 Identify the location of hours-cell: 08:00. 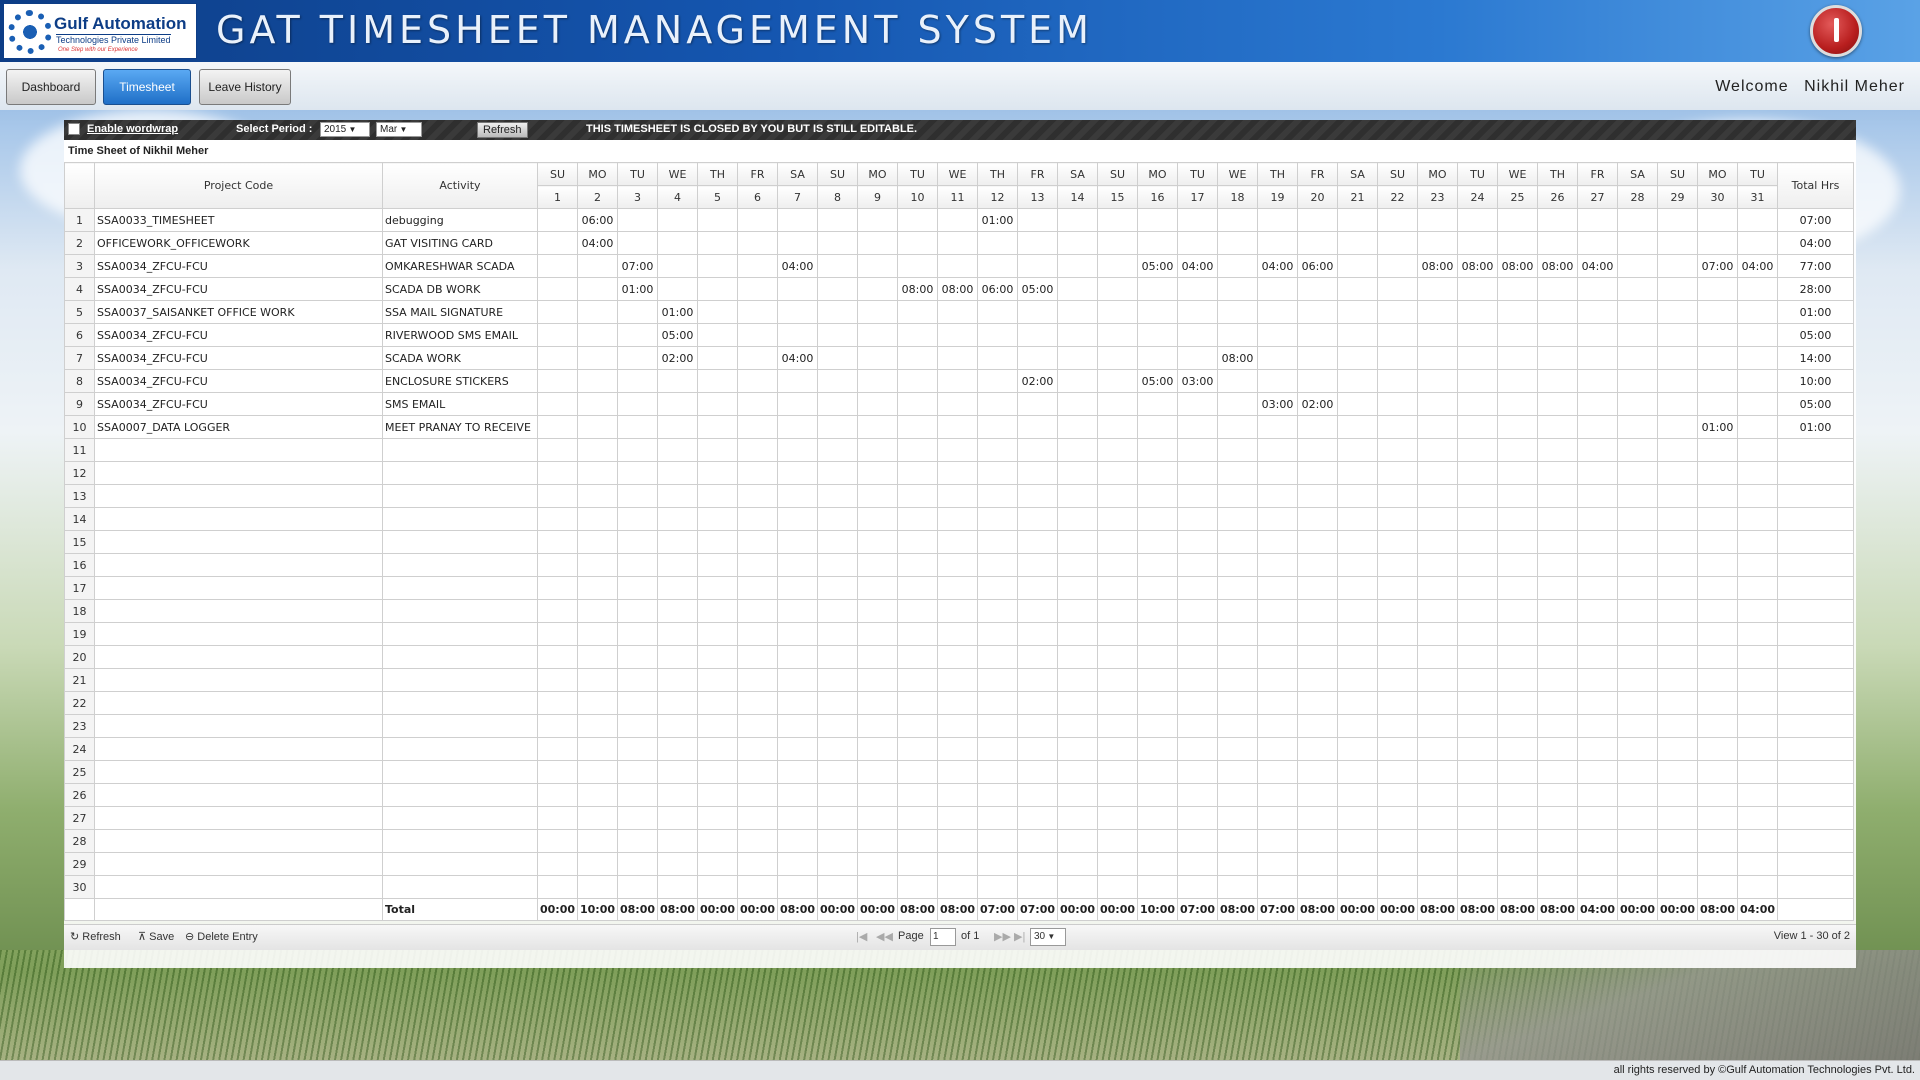
(1237, 358).